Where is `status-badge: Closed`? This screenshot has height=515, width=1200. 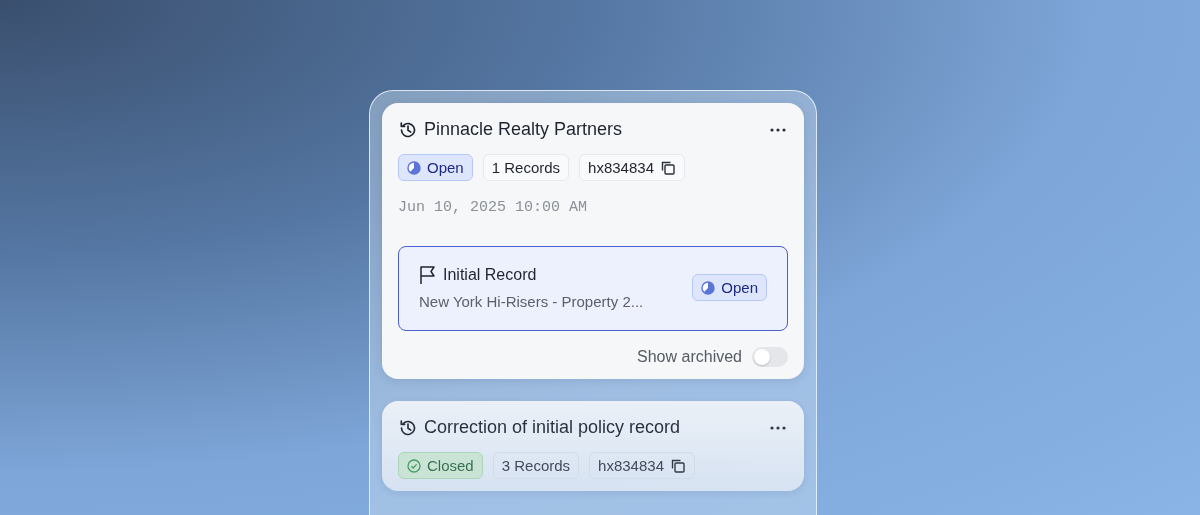
status-badge: Closed is located at coordinates (440, 465).